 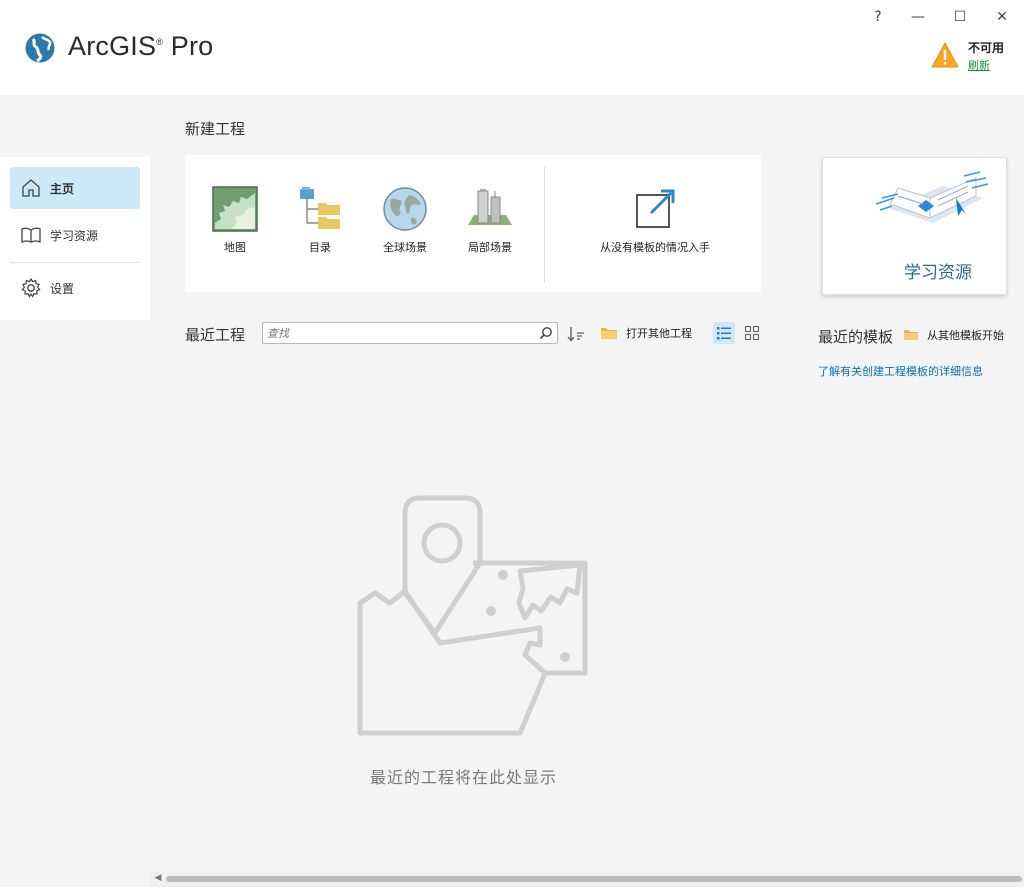 What do you see at coordinates (659, 333) in the screenshot?
I see `open-other-project-label: 打开其他工程` at bounding box center [659, 333].